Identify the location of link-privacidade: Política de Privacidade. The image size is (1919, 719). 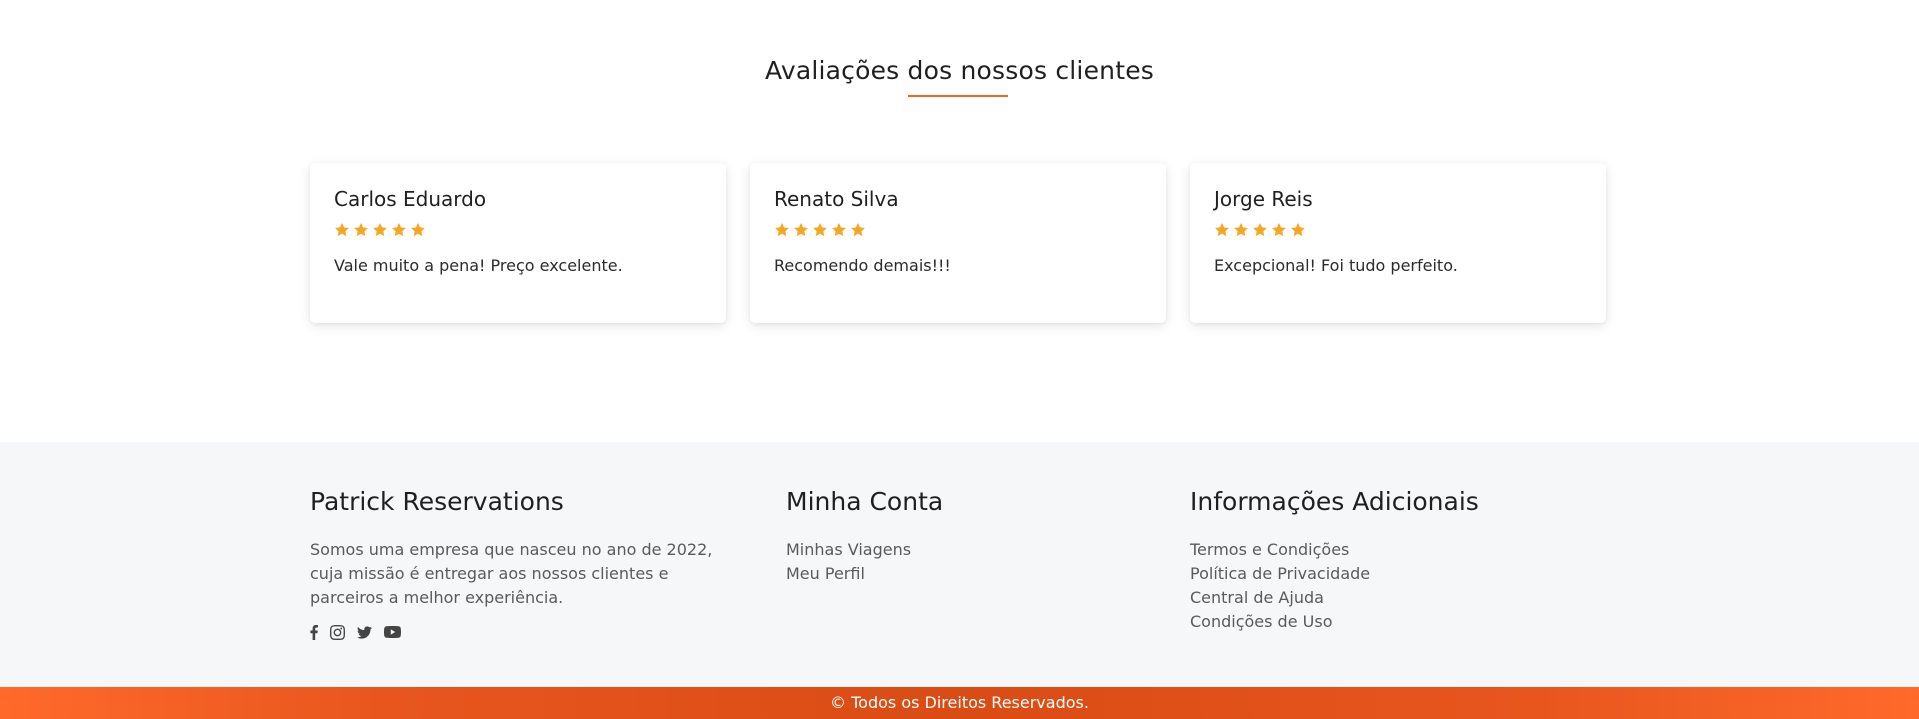
(1334, 574).